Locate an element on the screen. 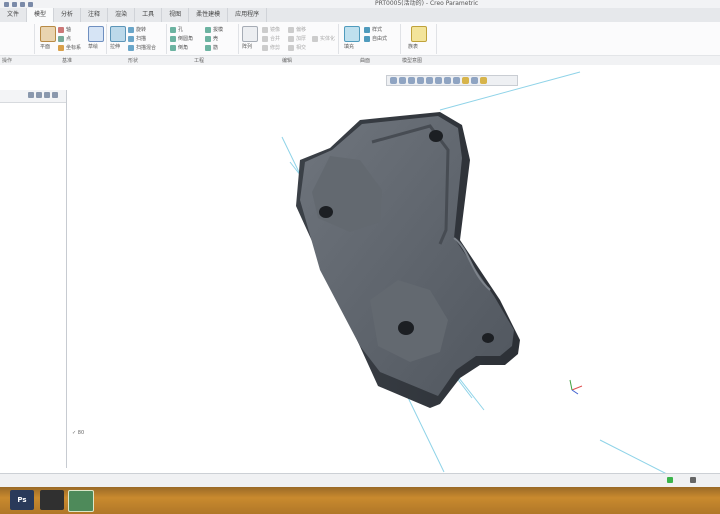  datum-line-top is located at coordinates (510, 91).